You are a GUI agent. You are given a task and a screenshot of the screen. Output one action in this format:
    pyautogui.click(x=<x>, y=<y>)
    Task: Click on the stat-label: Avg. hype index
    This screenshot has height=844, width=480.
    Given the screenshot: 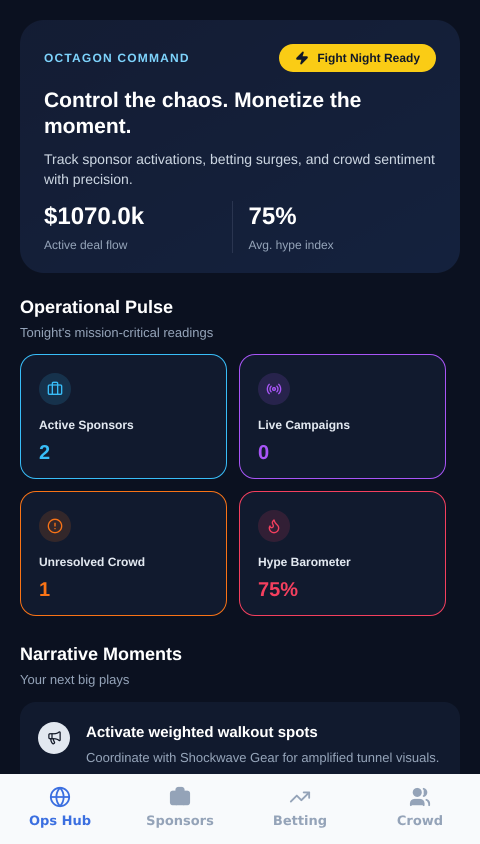 What is the action you would take?
    pyautogui.click(x=291, y=244)
    